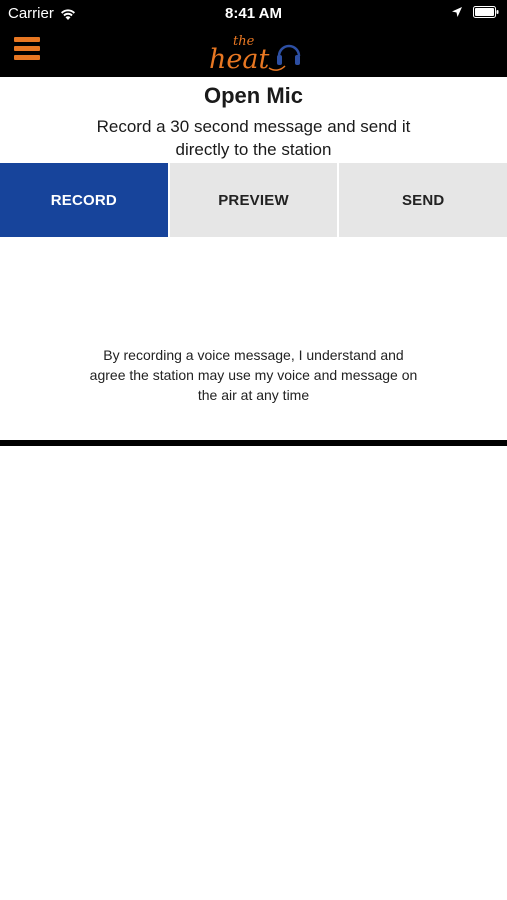  I want to click on content-divider, so click(253, 443).